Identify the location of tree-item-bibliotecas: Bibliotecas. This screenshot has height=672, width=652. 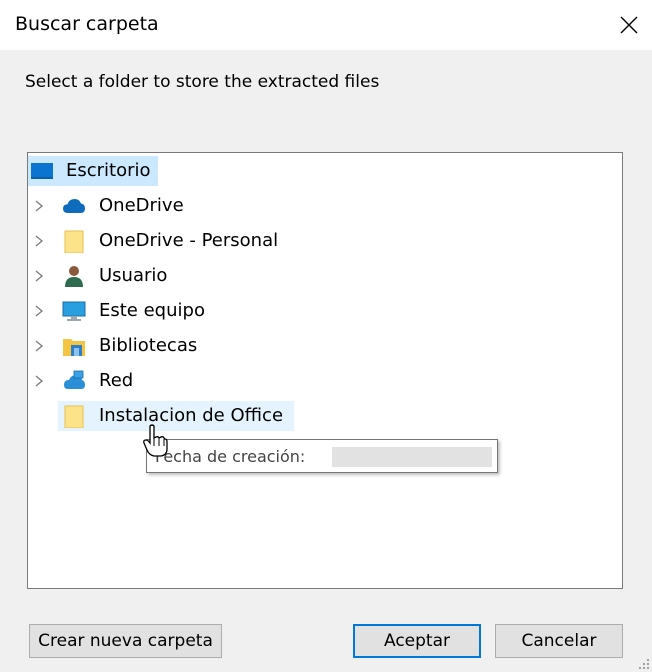
(325, 346).